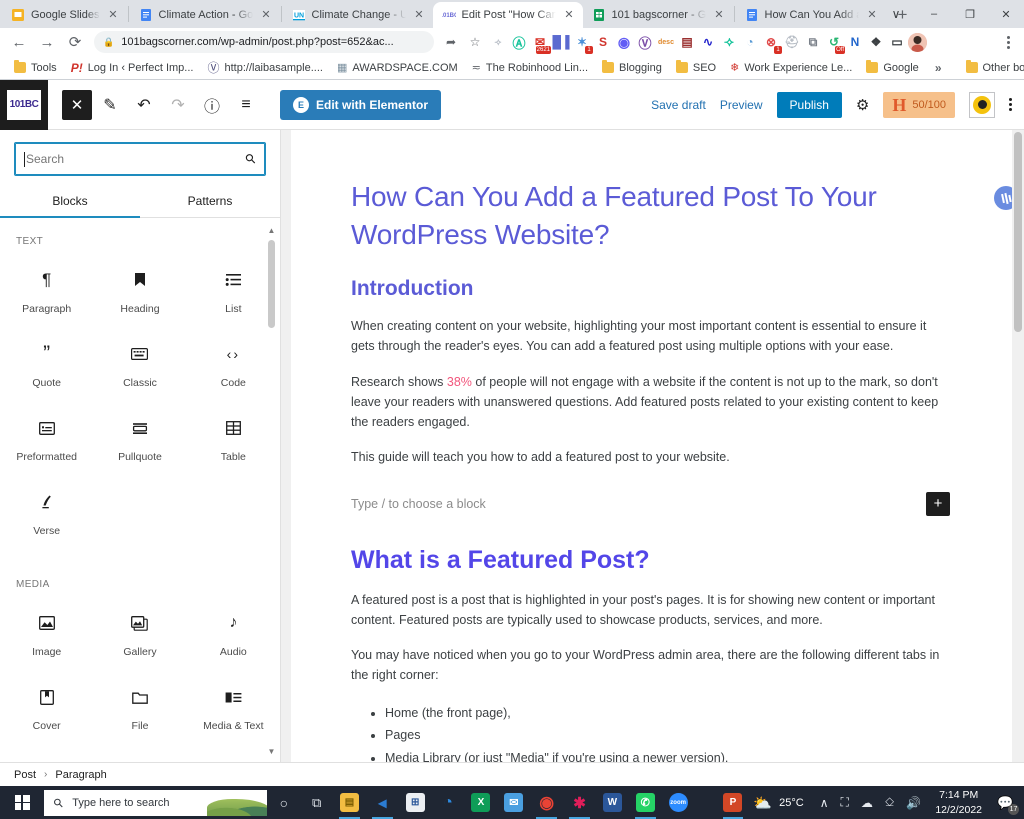 This screenshot has height=819, width=1024. What do you see at coordinates (855, 42) in the screenshot?
I see `notion-extension: N` at bounding box center [855, 42].